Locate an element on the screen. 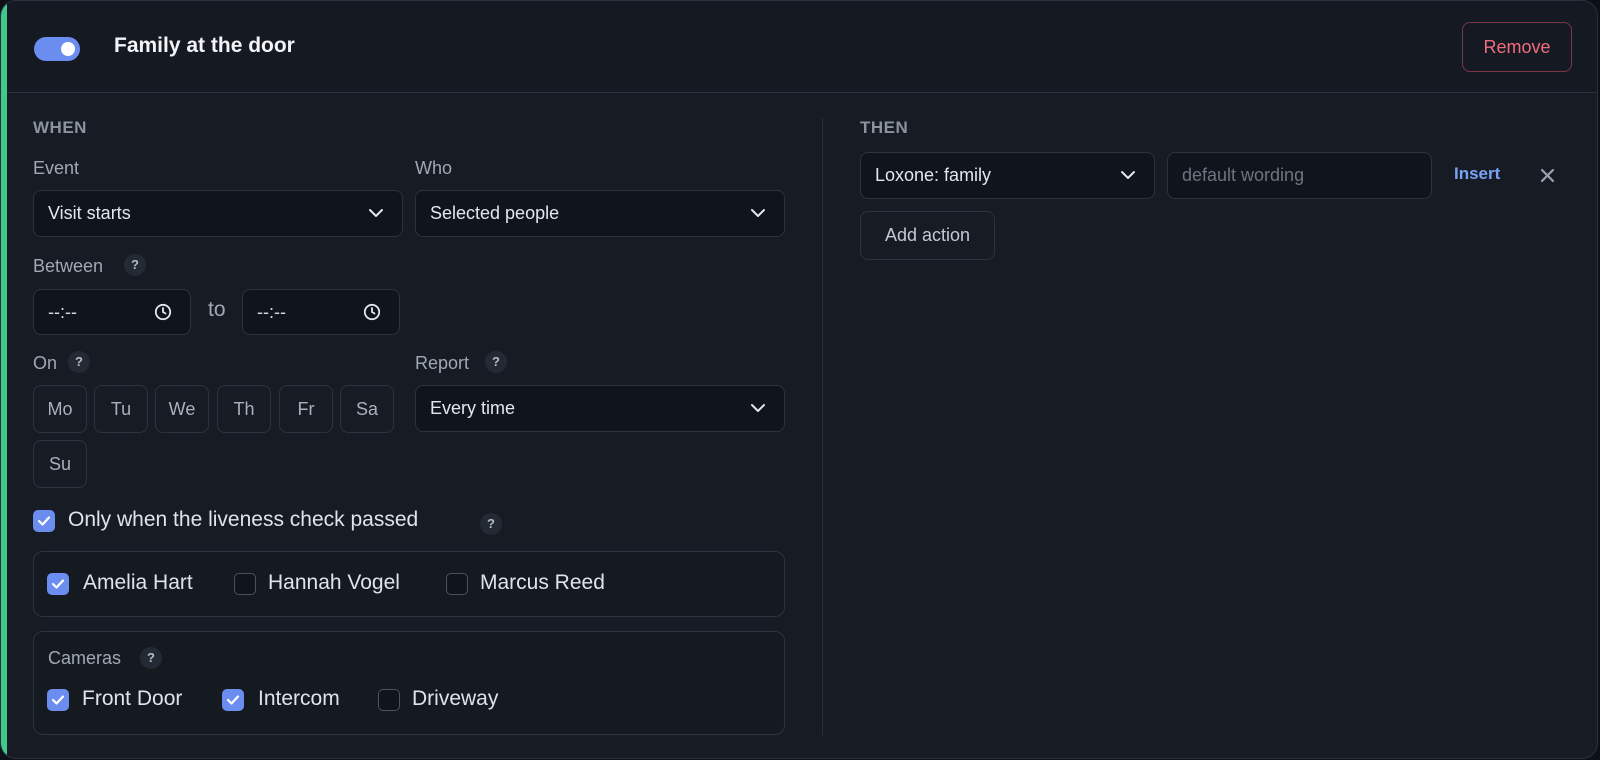 This screenshot has width=1600, height=760. camera-front-door-checkbox is located at coordinates (58, 700).